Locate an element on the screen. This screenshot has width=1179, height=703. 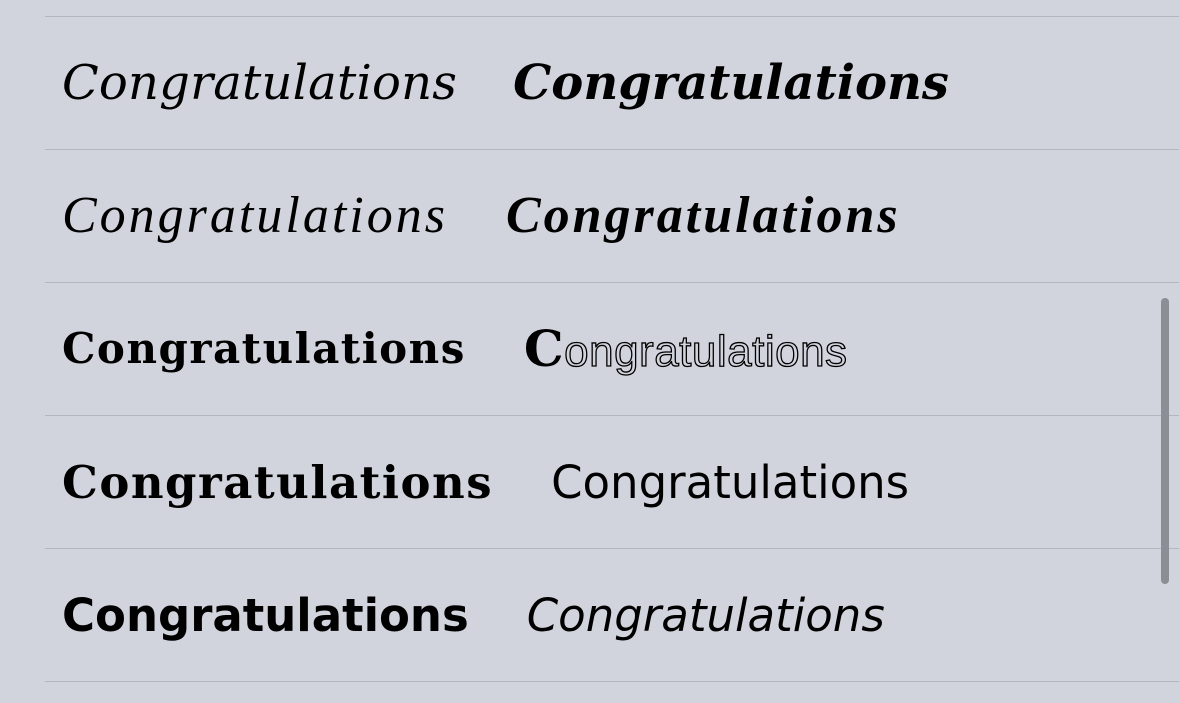
outline-text: ongratulations is located at coordinates (705, 351).